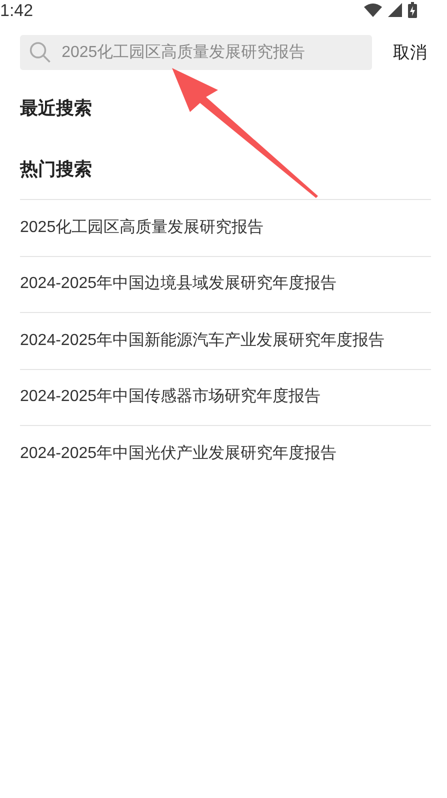 The width and height of the screenshot is (447, 798). What do you see at coordinates (40, 52) in the screenshot?
I see `search-icon` at bounding box center [40, 52].